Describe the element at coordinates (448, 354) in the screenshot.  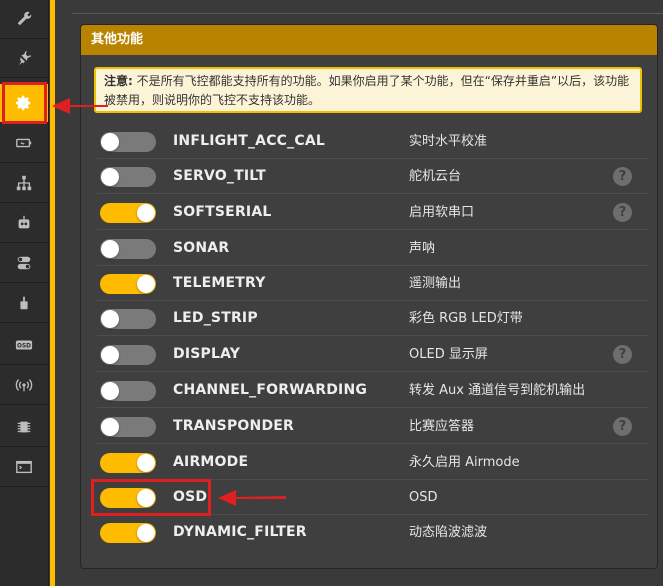
I see `feature-description: OLED 显示屏` at that location.